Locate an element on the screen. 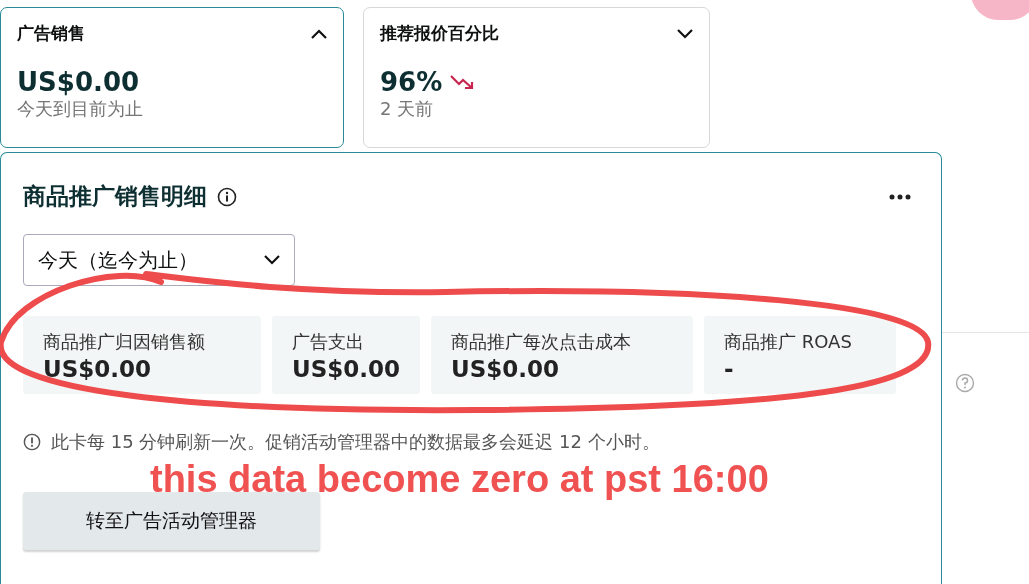 The image size is (1029, 584). more-icon is located at coordinates (900, 196).